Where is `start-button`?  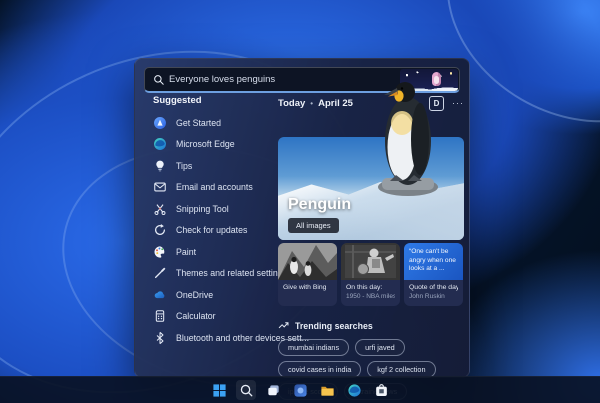
start-button is located at coordinates (219, 390).